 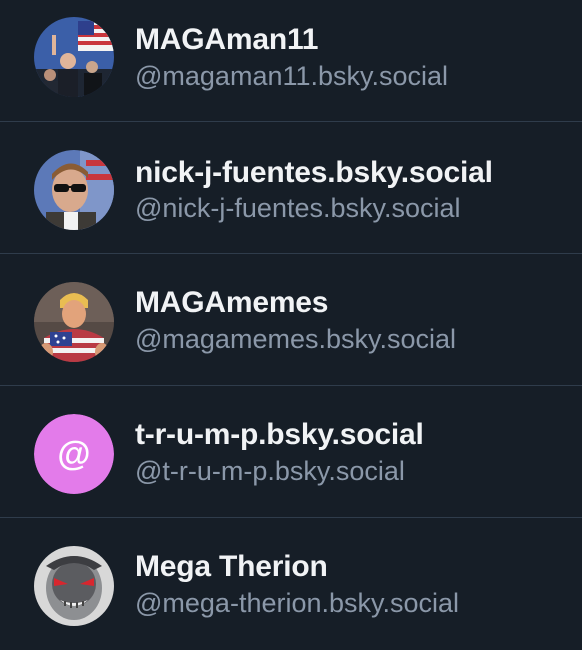 I want to click on account-display-name: t-r-u-m-p.bsky.social, so click(x=279, y=434).